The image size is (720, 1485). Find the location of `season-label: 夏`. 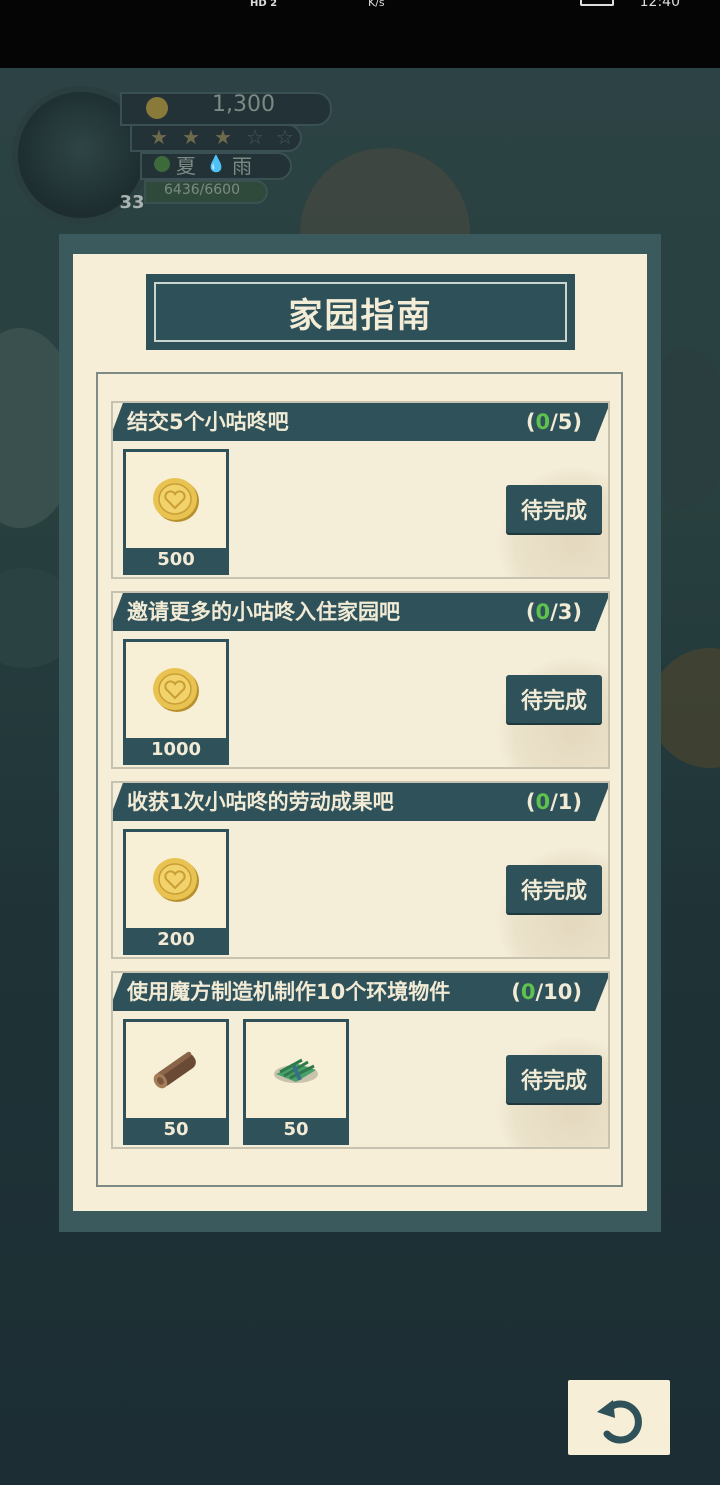

season-label: 夏 is located at coordinates (186, 166).